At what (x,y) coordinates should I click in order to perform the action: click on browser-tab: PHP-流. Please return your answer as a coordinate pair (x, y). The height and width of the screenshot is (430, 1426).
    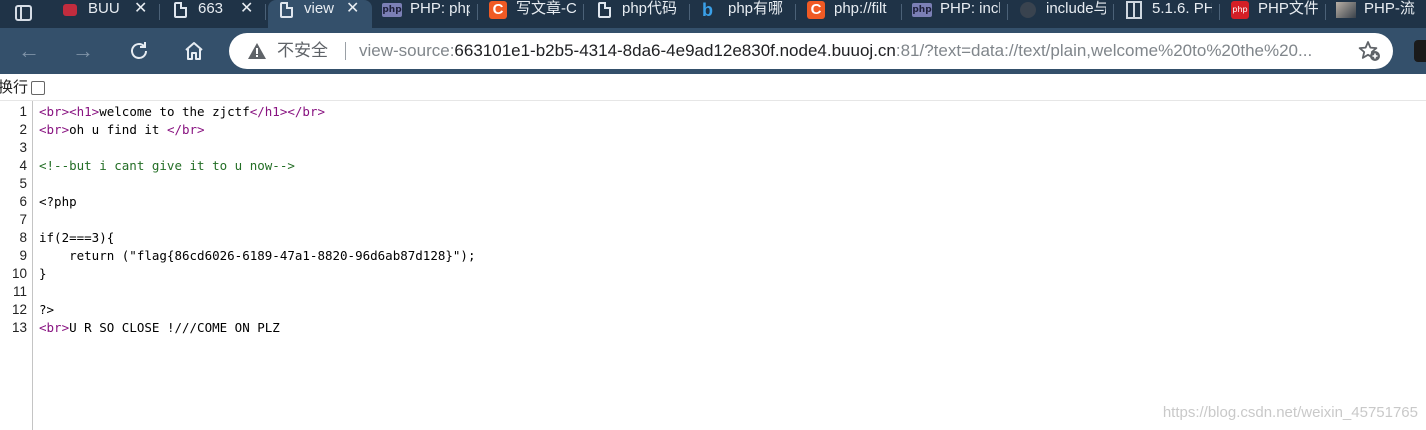
    Looking at the image, I should click on (1377, 14).